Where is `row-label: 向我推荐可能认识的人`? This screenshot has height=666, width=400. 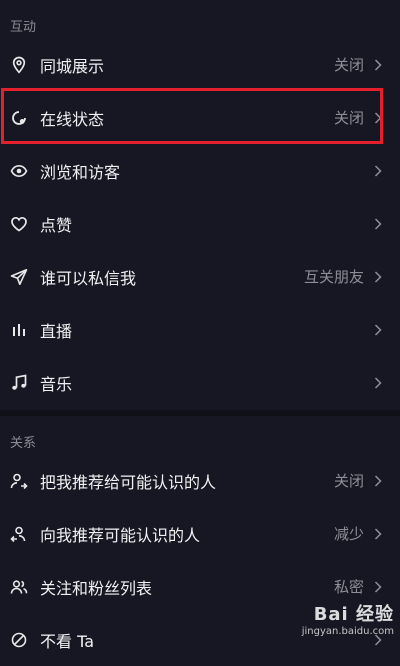
row-label: 向我推荐可能认识的人 is located at coordinates (120, 535).